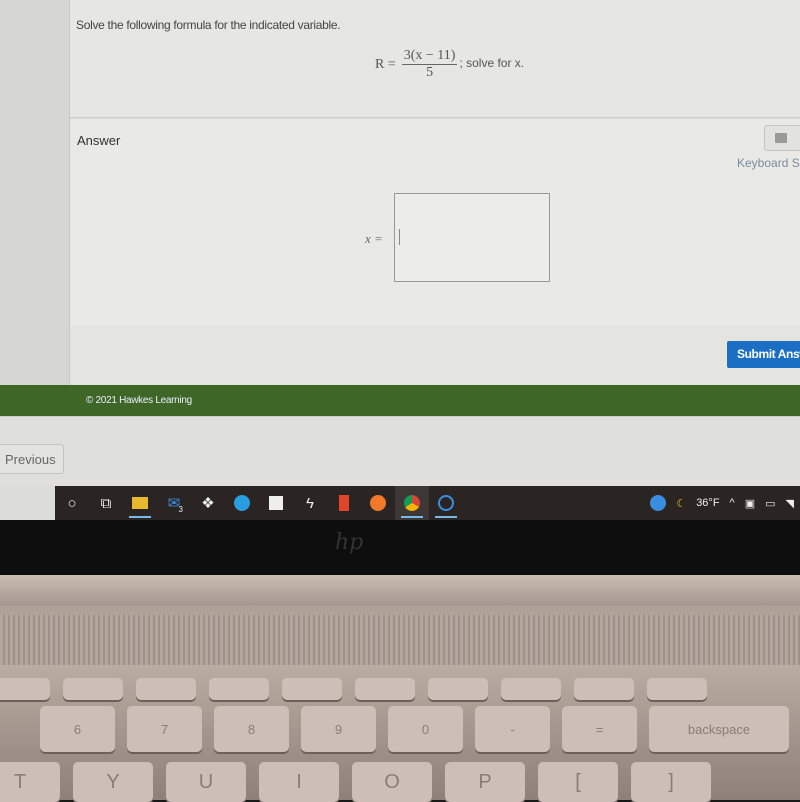 This screenshot has width=800, height=802. What do you see at coordinates (164, 729) in the screenshot?
I see `key: 7` at bounding box center [164, 729].